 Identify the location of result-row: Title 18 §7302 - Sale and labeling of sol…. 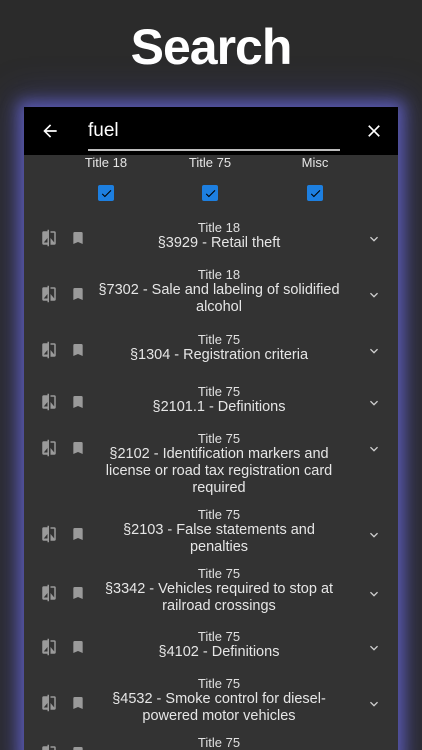
(211, 297).